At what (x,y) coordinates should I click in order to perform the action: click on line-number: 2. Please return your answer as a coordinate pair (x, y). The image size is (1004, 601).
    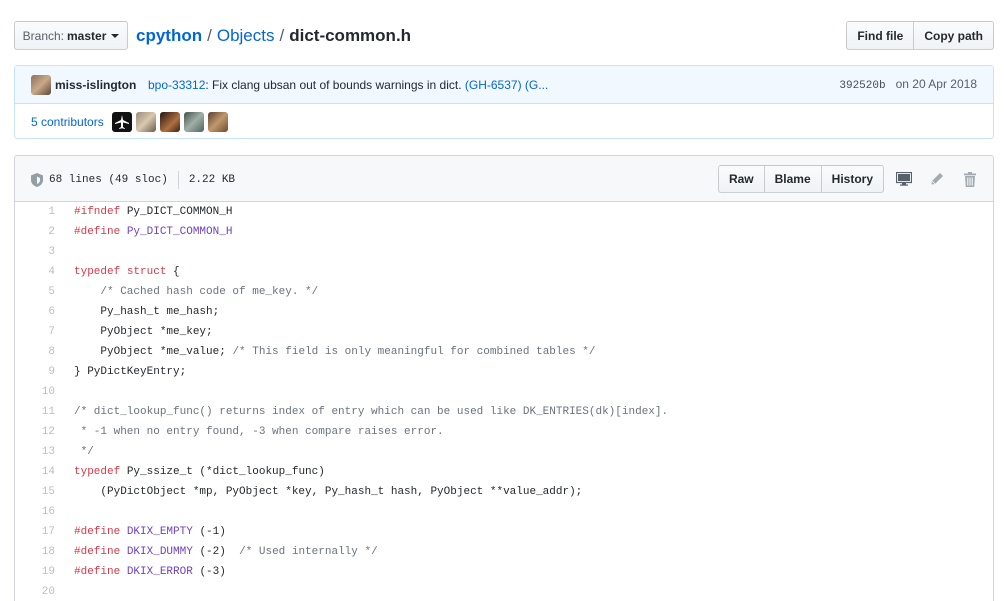
    Looking at the image, I should click on (35, 232).